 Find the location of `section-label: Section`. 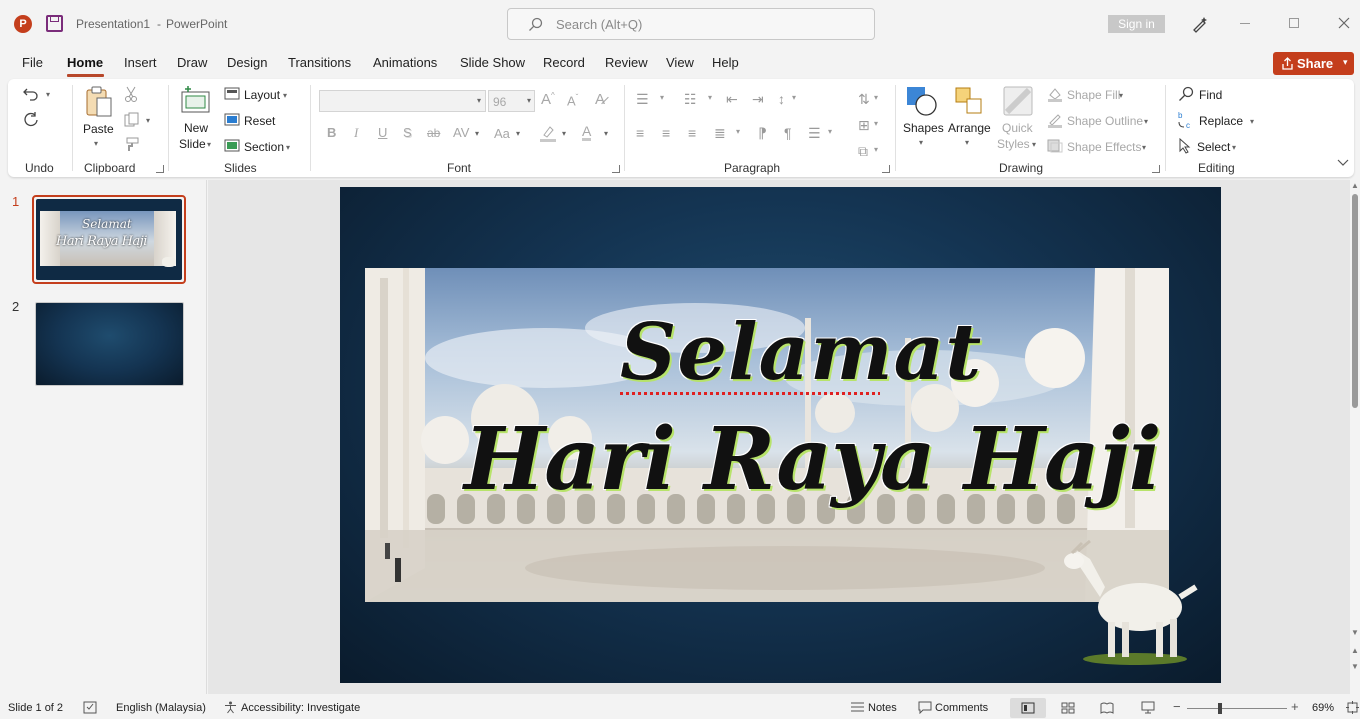

section-label: Section is located at coordinates (264, 147).